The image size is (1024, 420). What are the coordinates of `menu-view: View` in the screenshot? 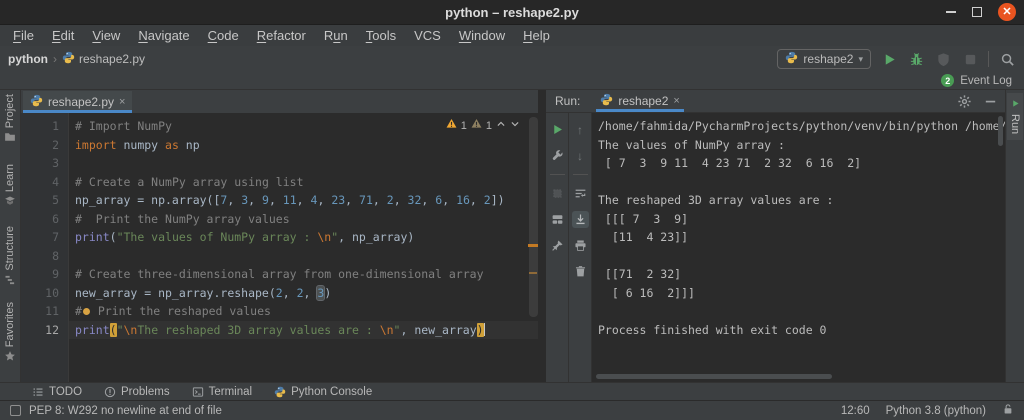 It's located at (106, 35).